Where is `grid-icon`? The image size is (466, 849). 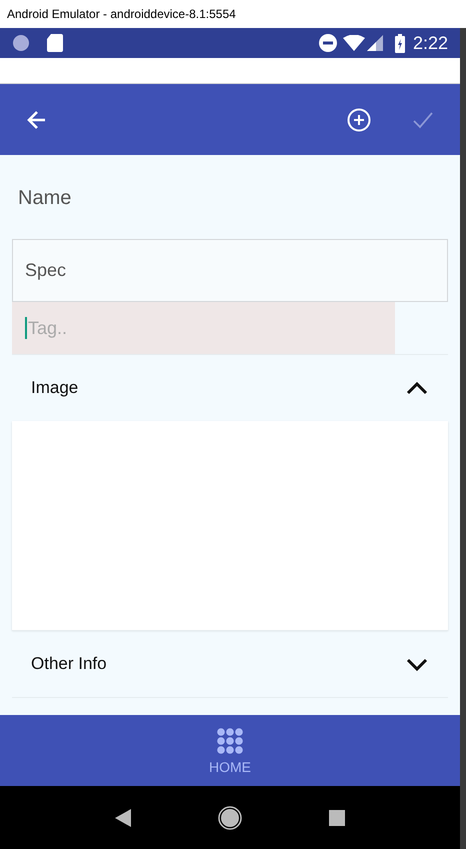 grid-icon is located at coordinates (230, 741).